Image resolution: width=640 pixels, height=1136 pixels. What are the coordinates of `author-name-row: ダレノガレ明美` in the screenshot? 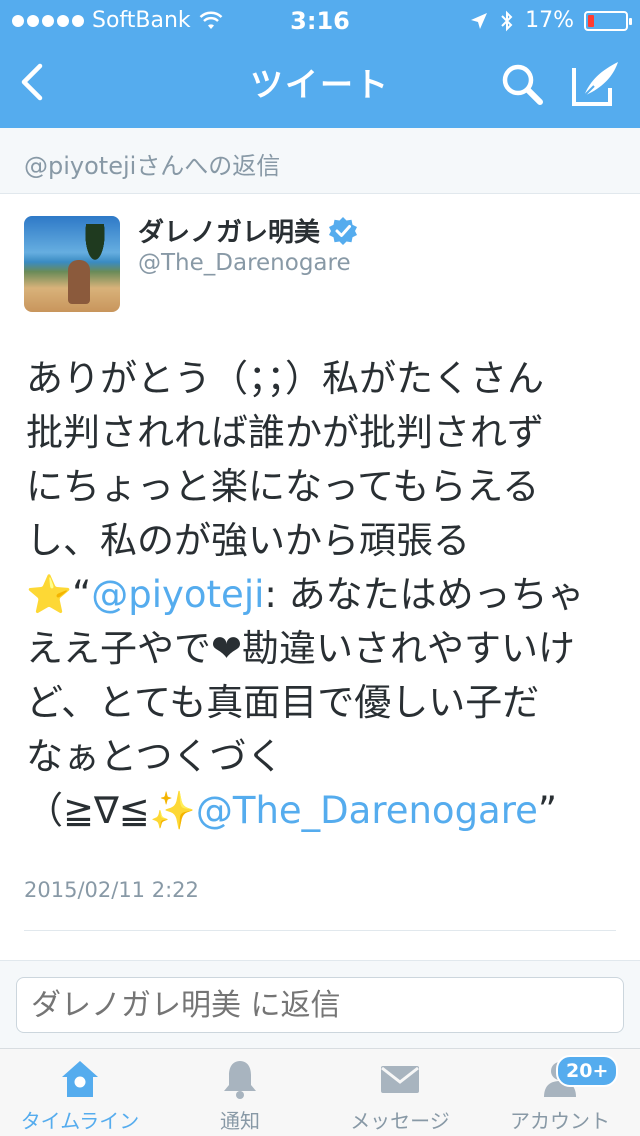 It's located at (248, 230).